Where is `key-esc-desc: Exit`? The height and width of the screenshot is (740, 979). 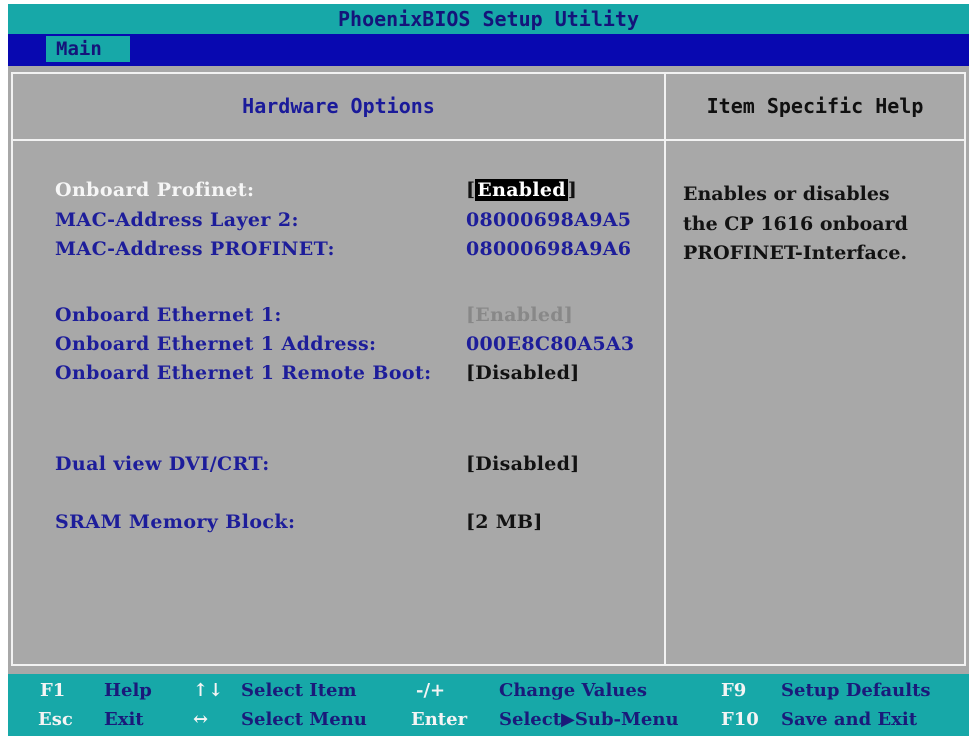
key-esc-desc: Exit is located at coordinates (124, 719).